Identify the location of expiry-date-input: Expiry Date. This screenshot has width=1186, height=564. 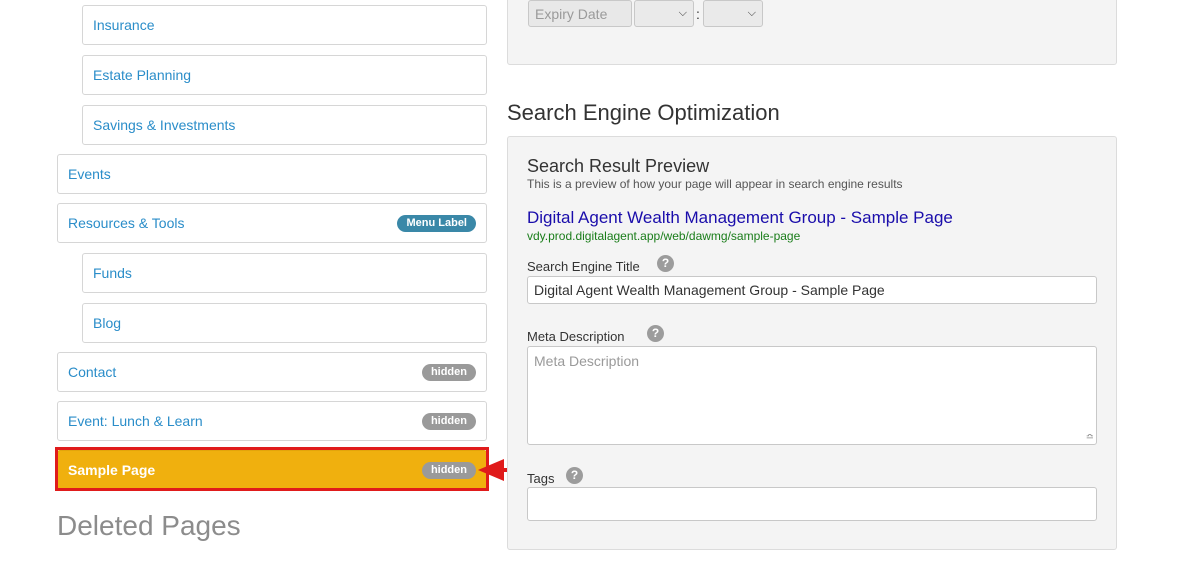
(580, 13).